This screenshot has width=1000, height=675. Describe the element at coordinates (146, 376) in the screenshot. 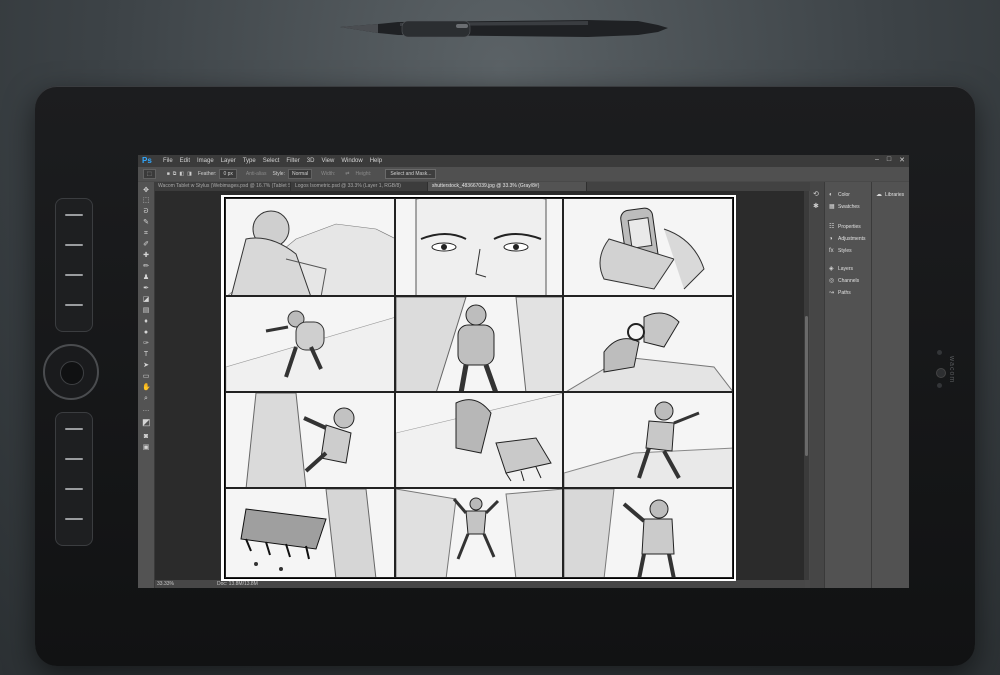

I see `shape-tool-icon: ▭` at that location.